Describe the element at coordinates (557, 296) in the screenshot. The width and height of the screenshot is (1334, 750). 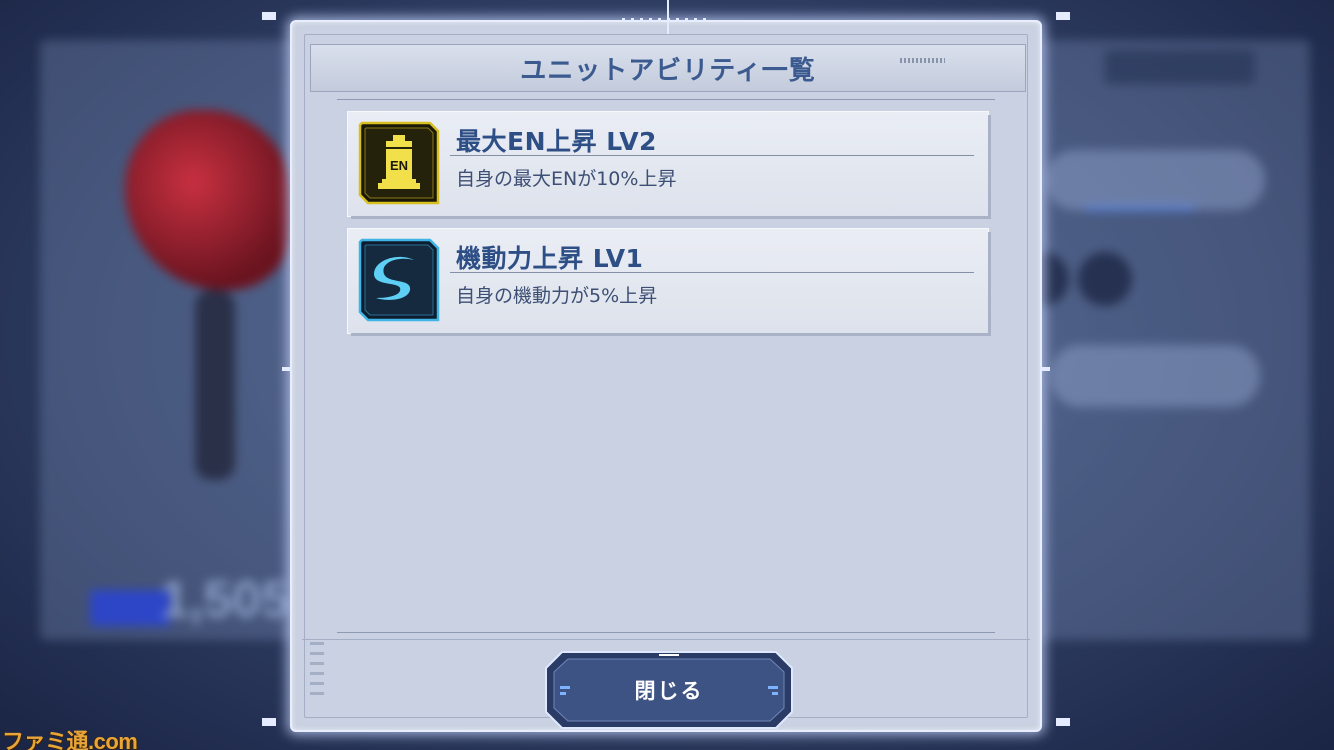
I see `ability-description: 自身の機動力が5%上昇` at that location.